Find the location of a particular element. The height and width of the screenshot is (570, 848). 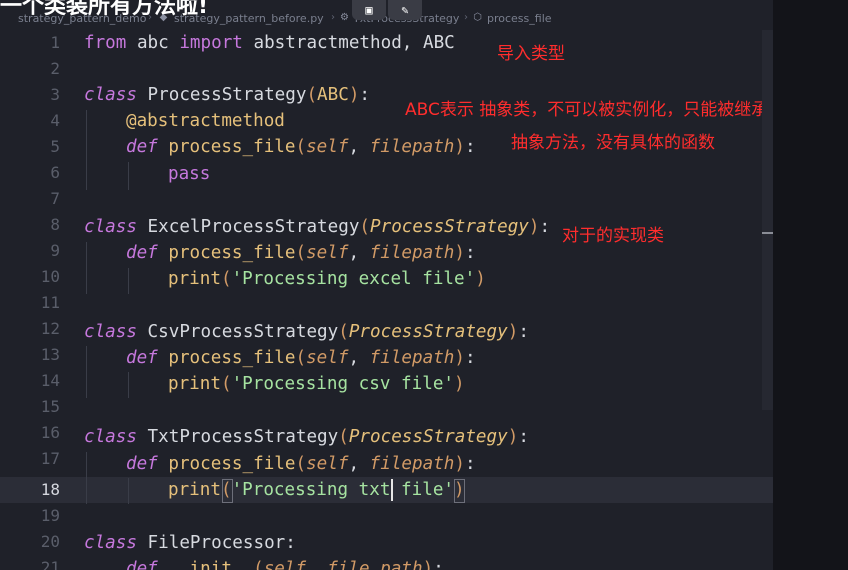

line-number: 16 is located at coordinates (50, 432).